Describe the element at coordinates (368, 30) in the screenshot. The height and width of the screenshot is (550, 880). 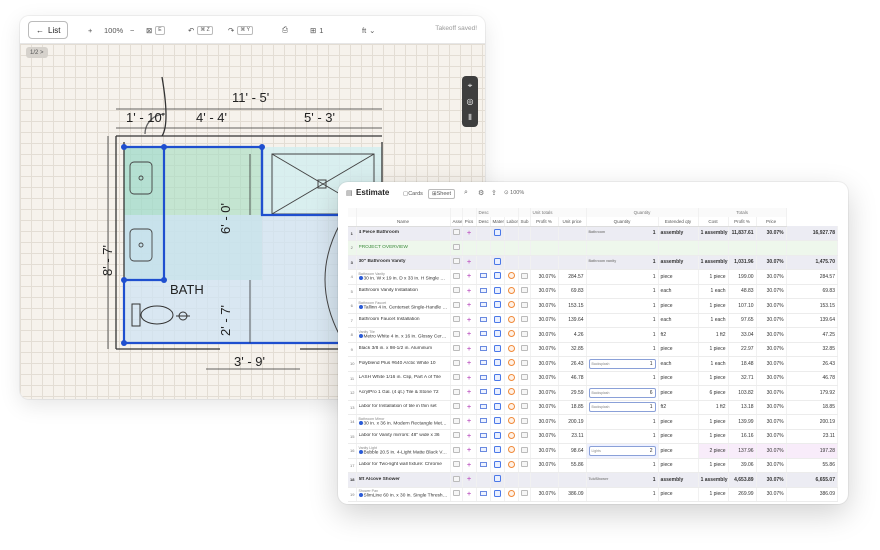
I see `unit-select: ft ⌄` at that location.